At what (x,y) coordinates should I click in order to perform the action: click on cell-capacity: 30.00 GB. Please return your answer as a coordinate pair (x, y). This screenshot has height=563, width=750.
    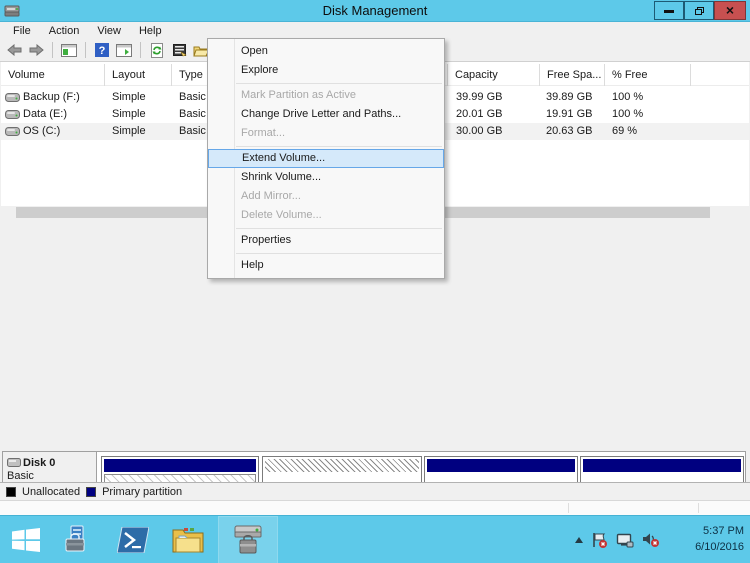
    Looking at the image, I should click on (479, 131).